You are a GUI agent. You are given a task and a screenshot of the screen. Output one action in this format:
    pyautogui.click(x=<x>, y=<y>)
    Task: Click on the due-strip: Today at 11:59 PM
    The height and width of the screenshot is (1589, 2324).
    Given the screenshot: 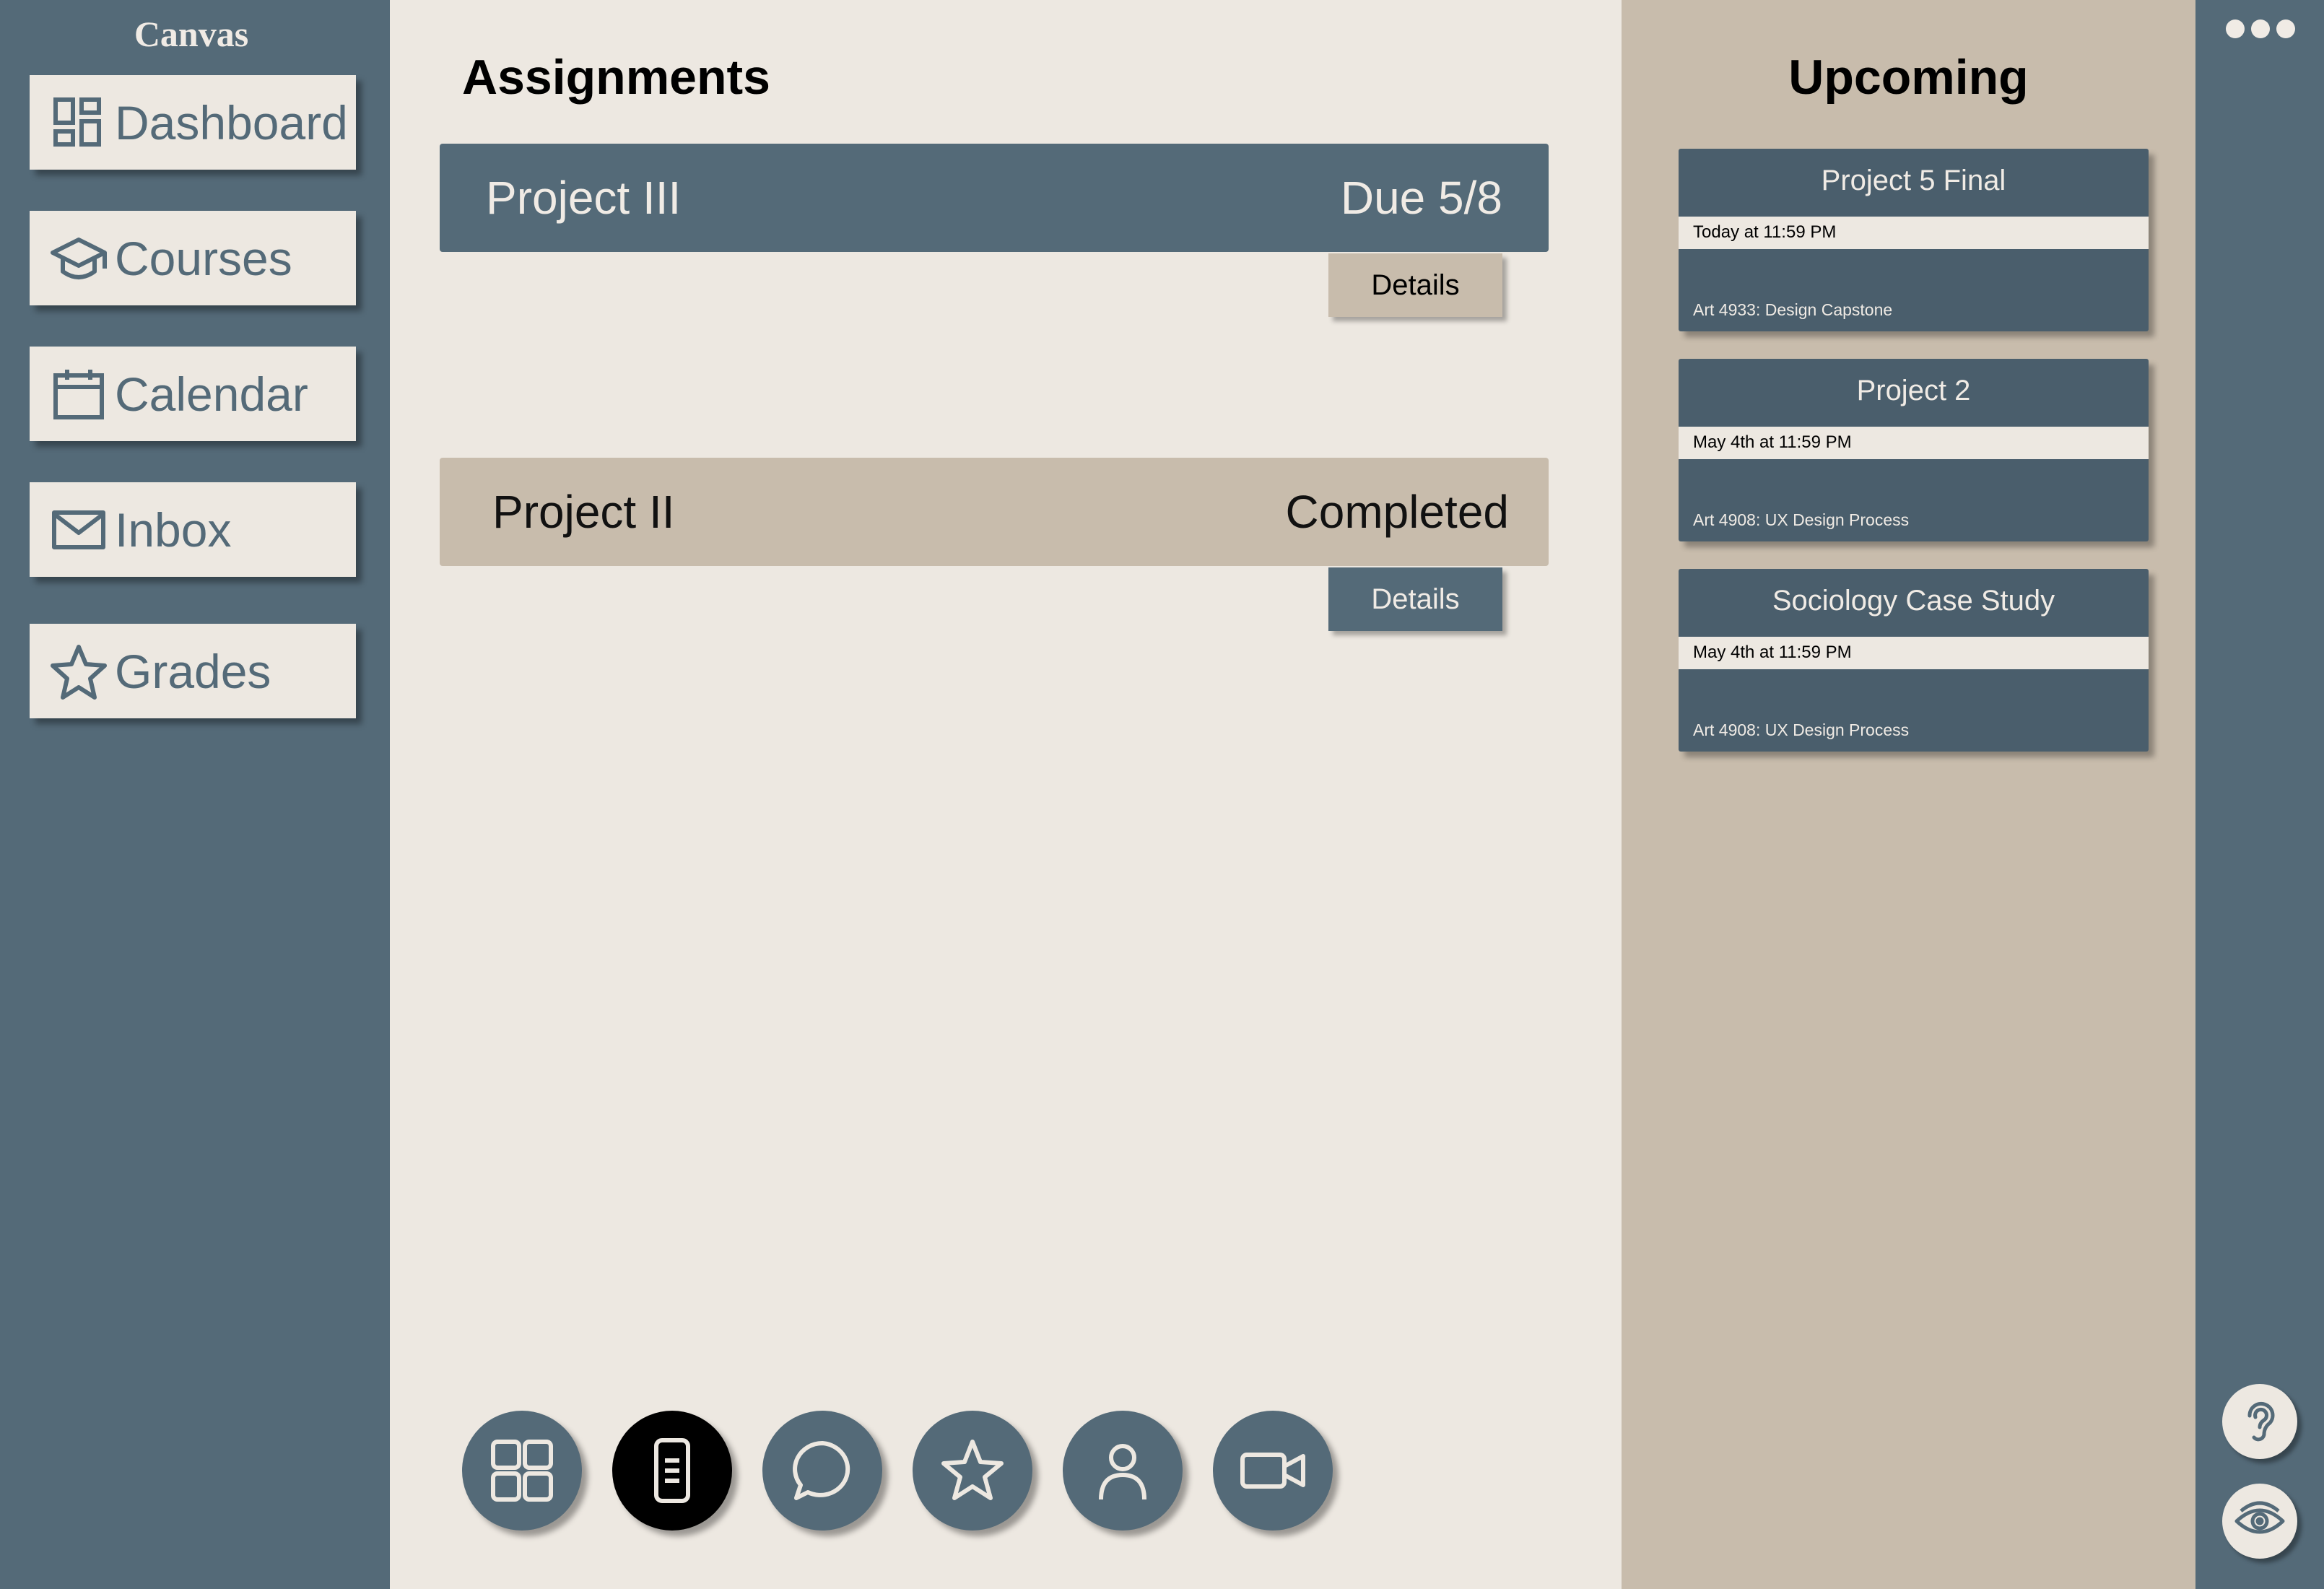 What is the action you would take?
    pyautogui.click(x=1914, y=233)
    